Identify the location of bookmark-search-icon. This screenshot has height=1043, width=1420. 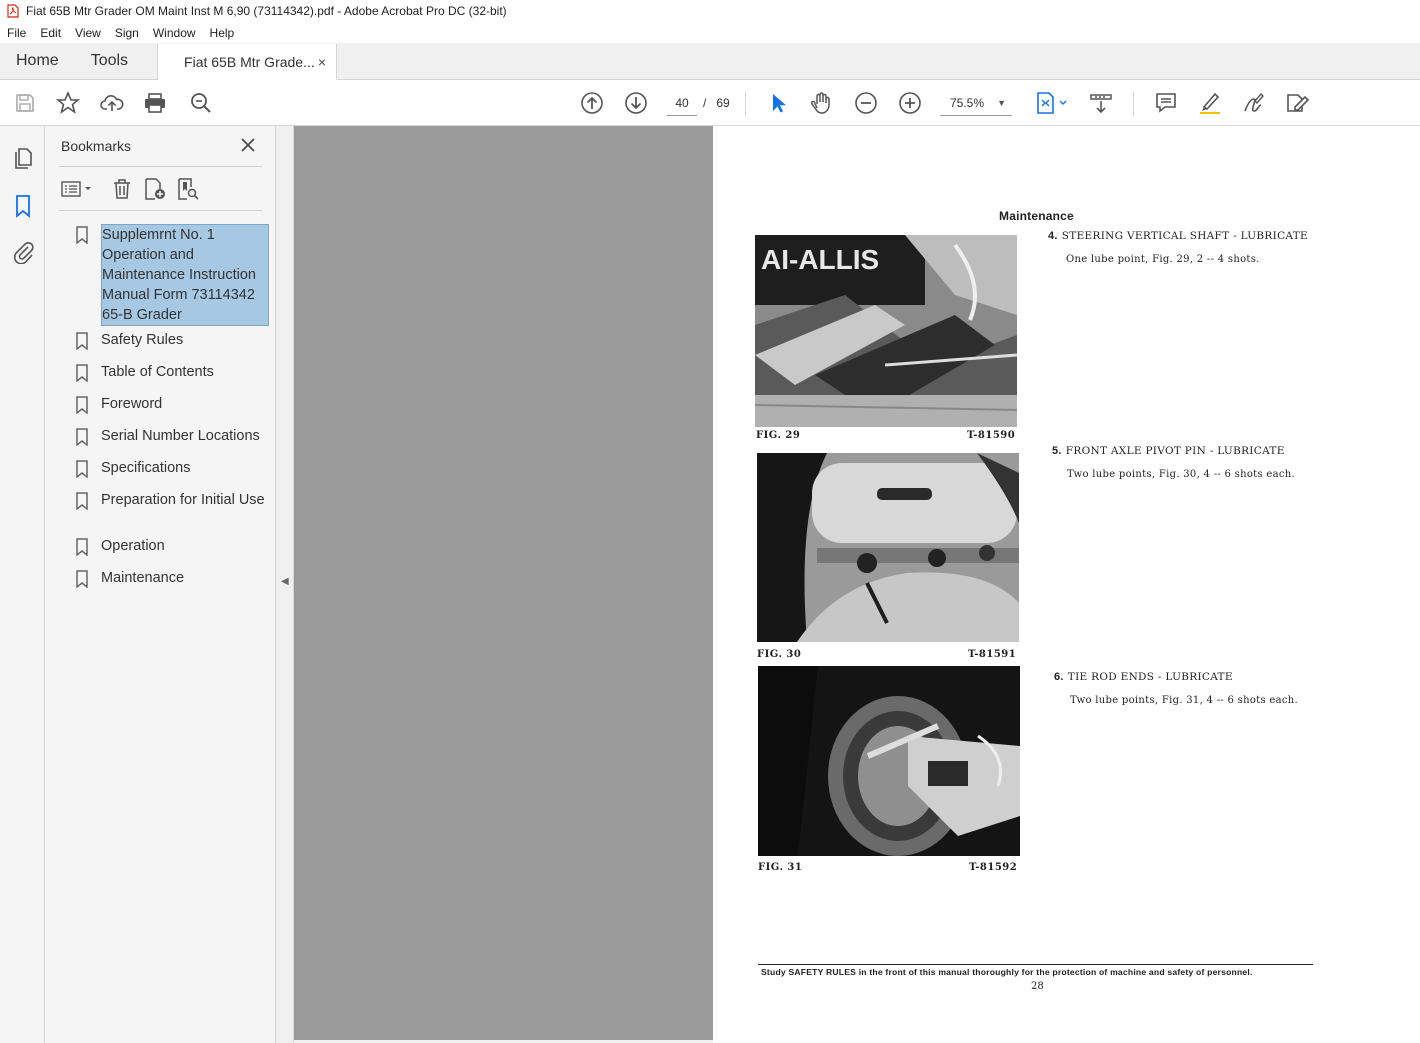
(188, 189).